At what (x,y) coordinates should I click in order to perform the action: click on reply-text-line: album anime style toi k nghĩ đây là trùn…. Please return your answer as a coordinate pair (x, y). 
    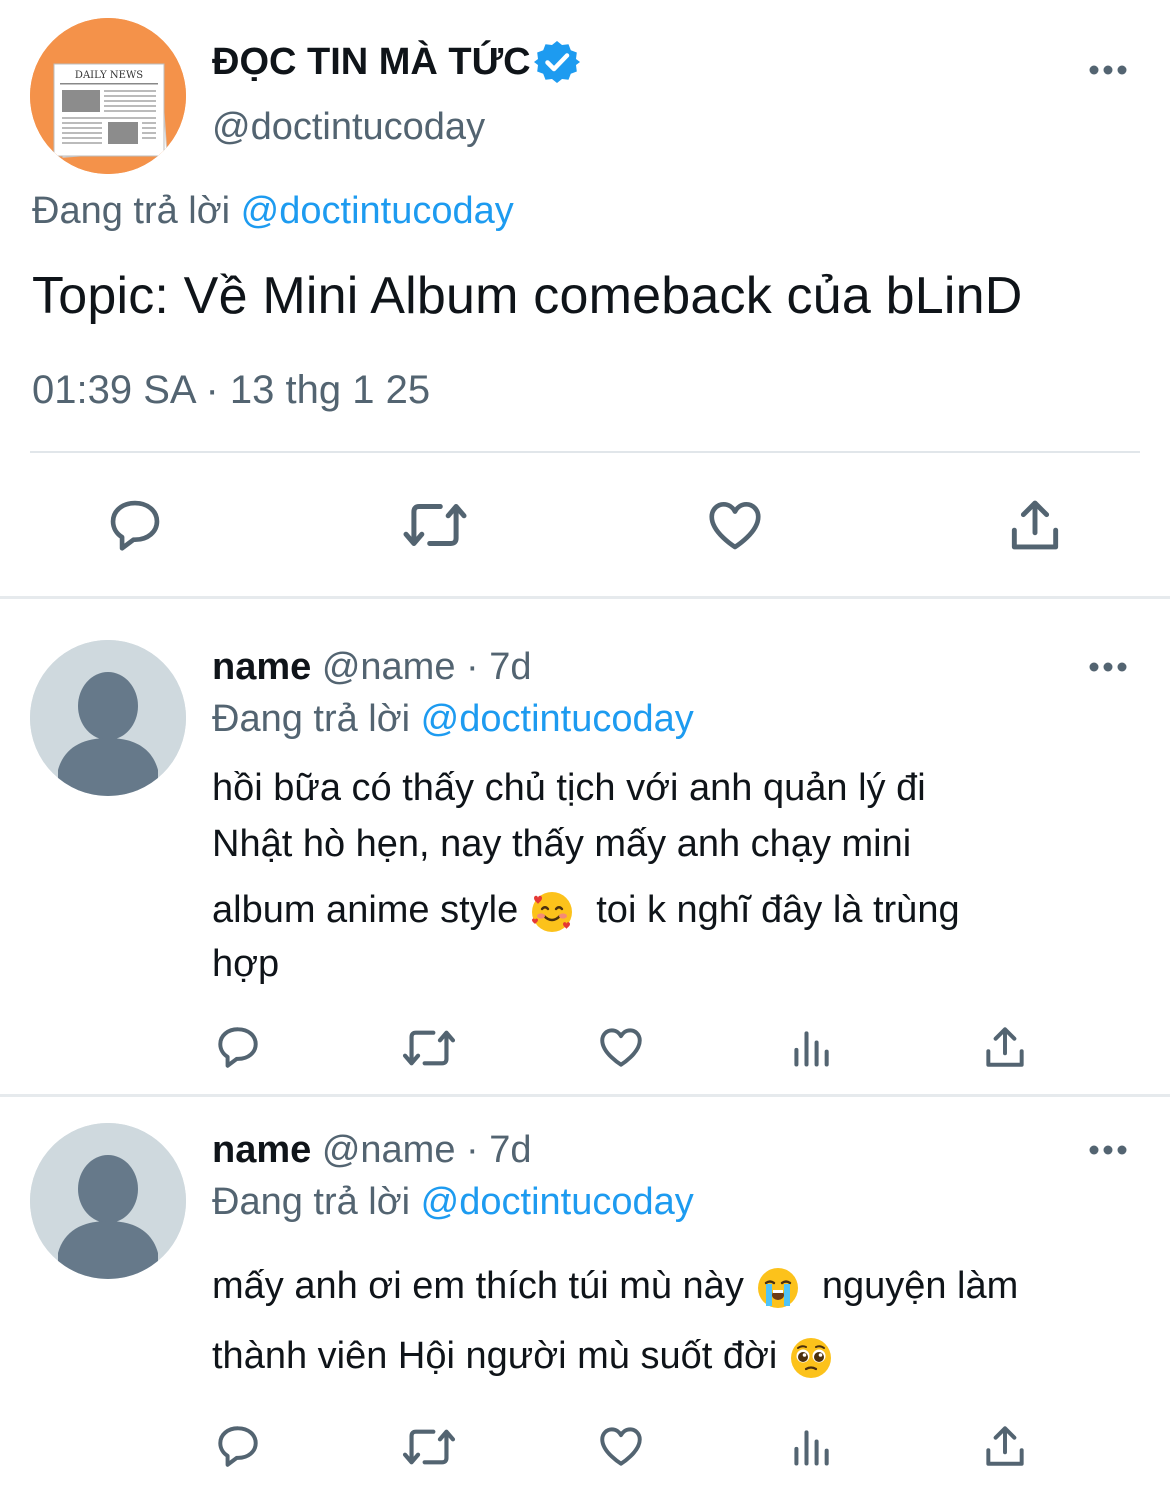
    Looking at the image, I should click on (586, 910).